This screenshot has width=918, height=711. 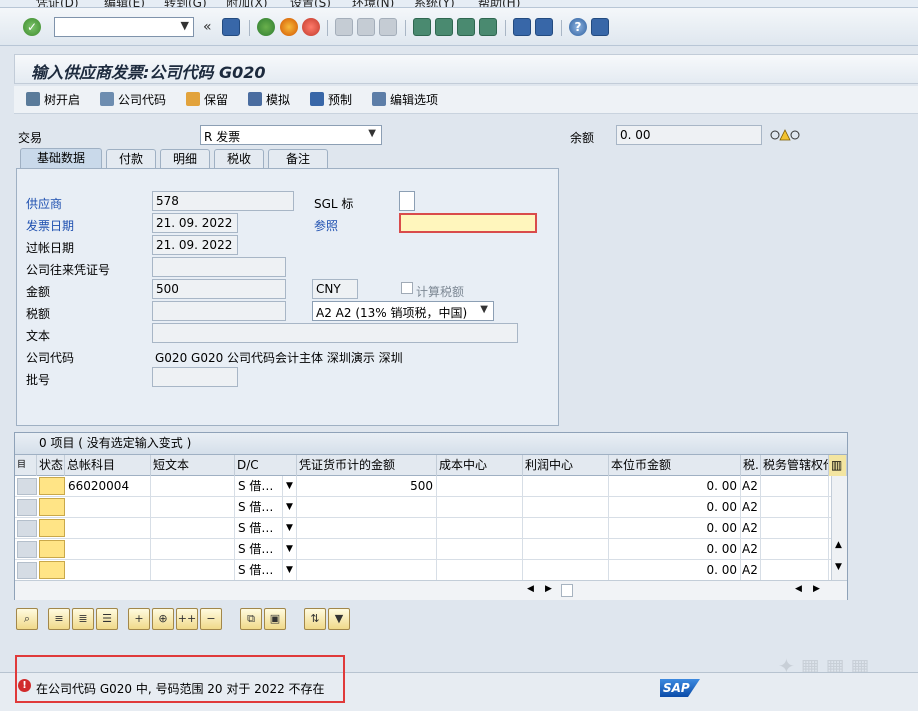 I want to click on next-page-icon, so click(x=466, y=27).